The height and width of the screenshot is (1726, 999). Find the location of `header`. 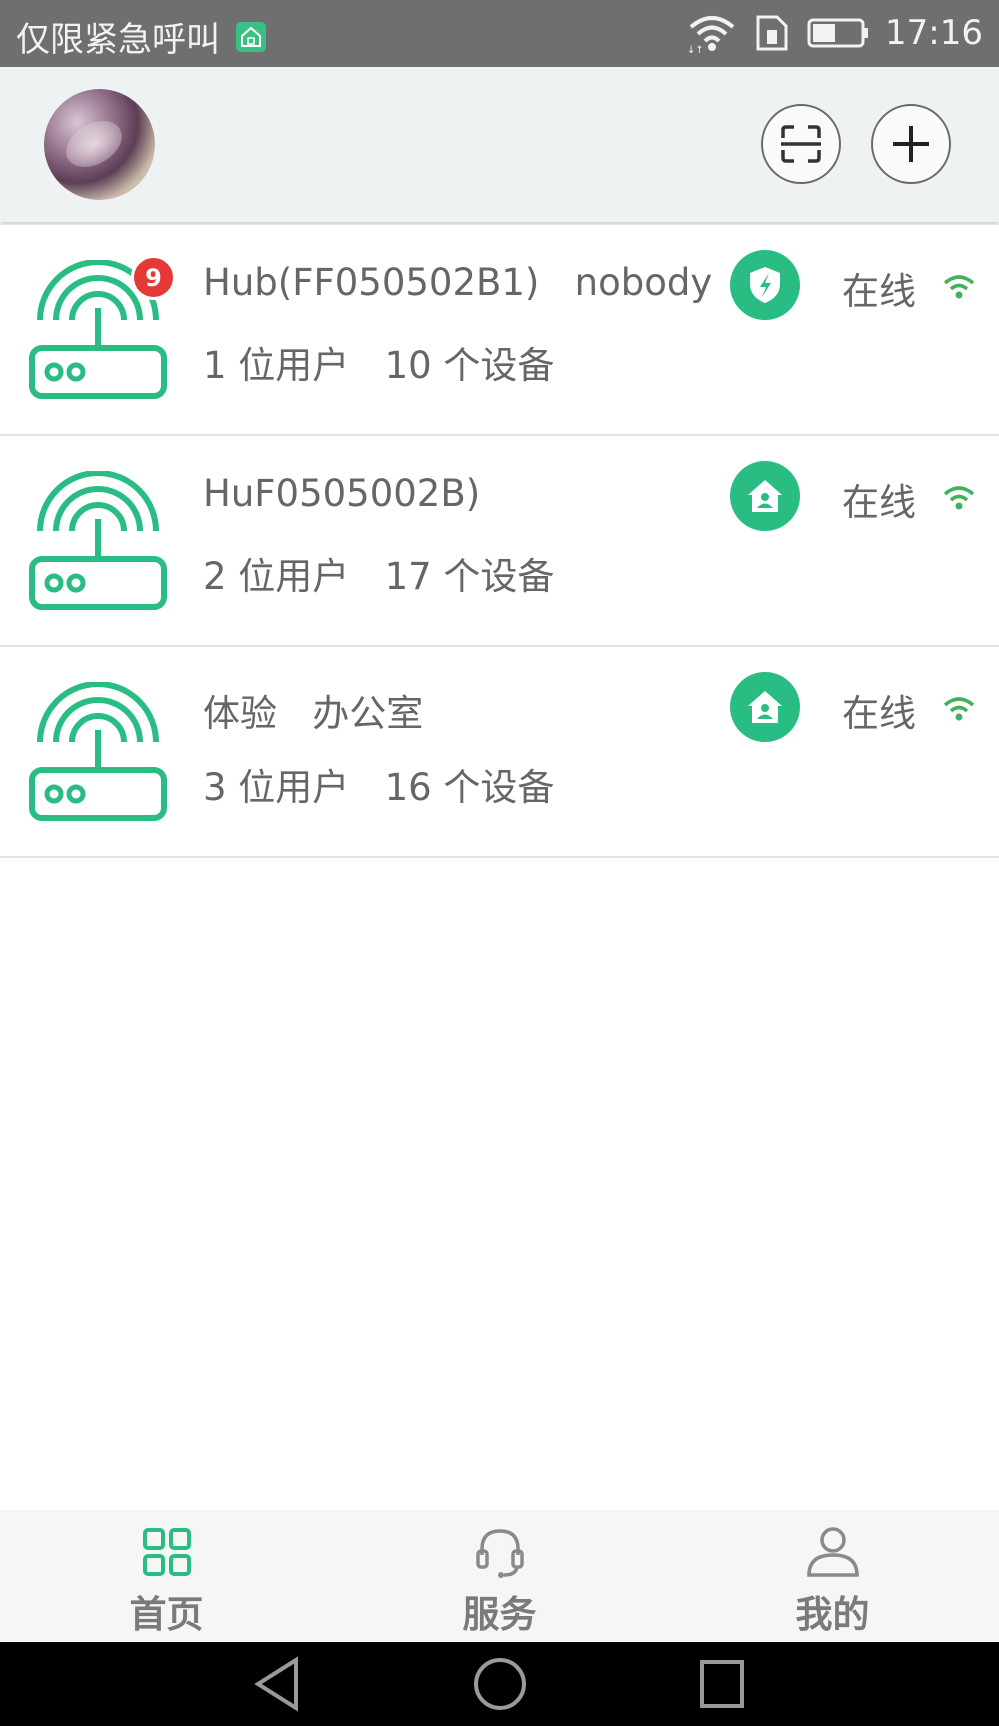

header is located at coordinates (499, 144).